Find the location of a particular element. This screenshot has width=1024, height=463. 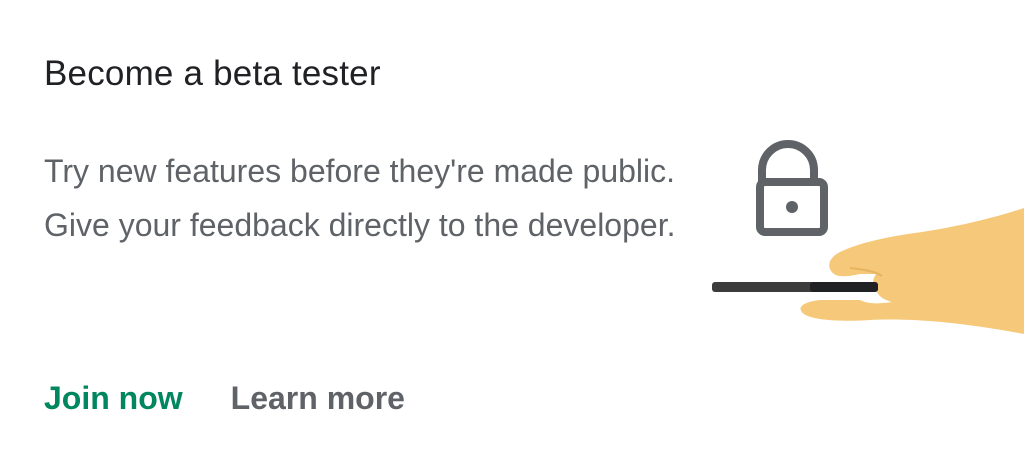

hand-graphic is located at coordinates (912, 271).